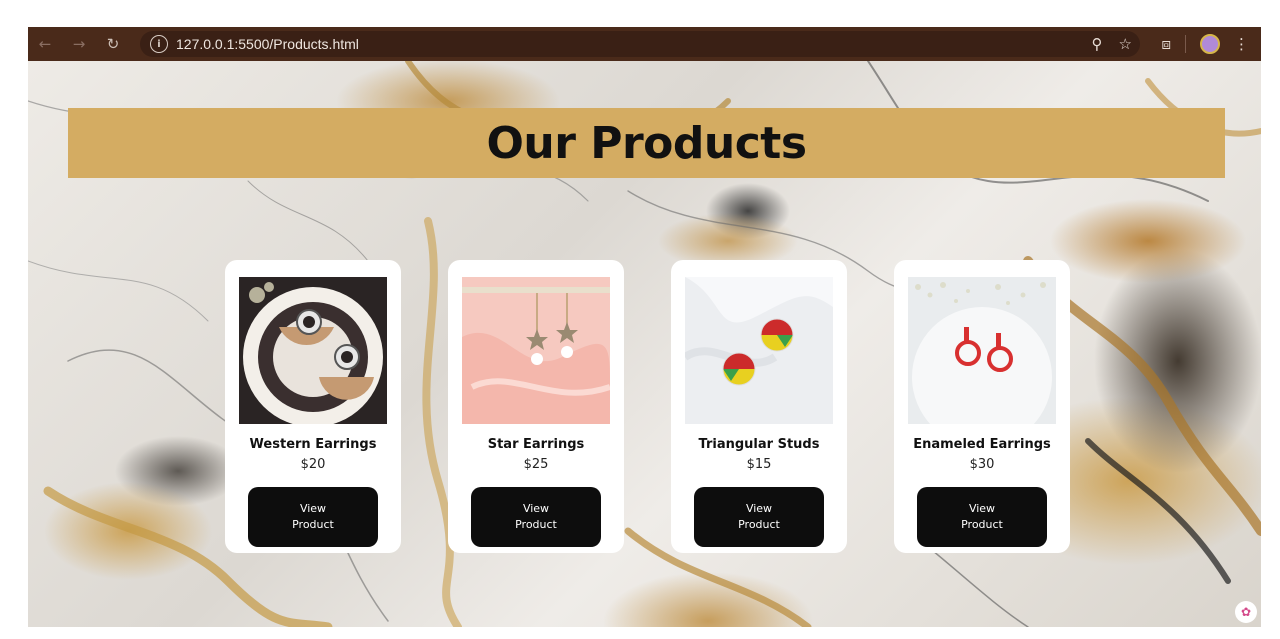 The image size is (1280, 639). Describe the element at coordinates (1112, 44) in the screenshot. I see `omnibox-actions: ⚲ ☆` at that location.